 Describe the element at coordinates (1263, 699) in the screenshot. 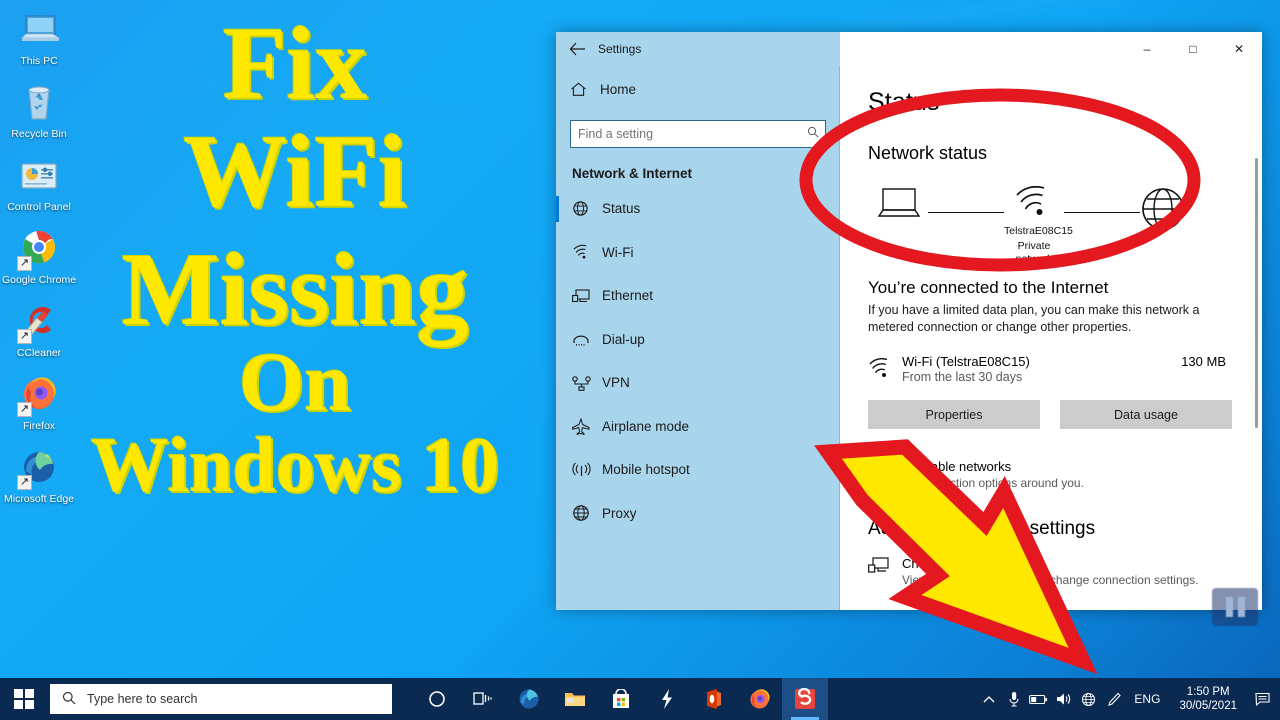

I see `action-center-icon` at that location.